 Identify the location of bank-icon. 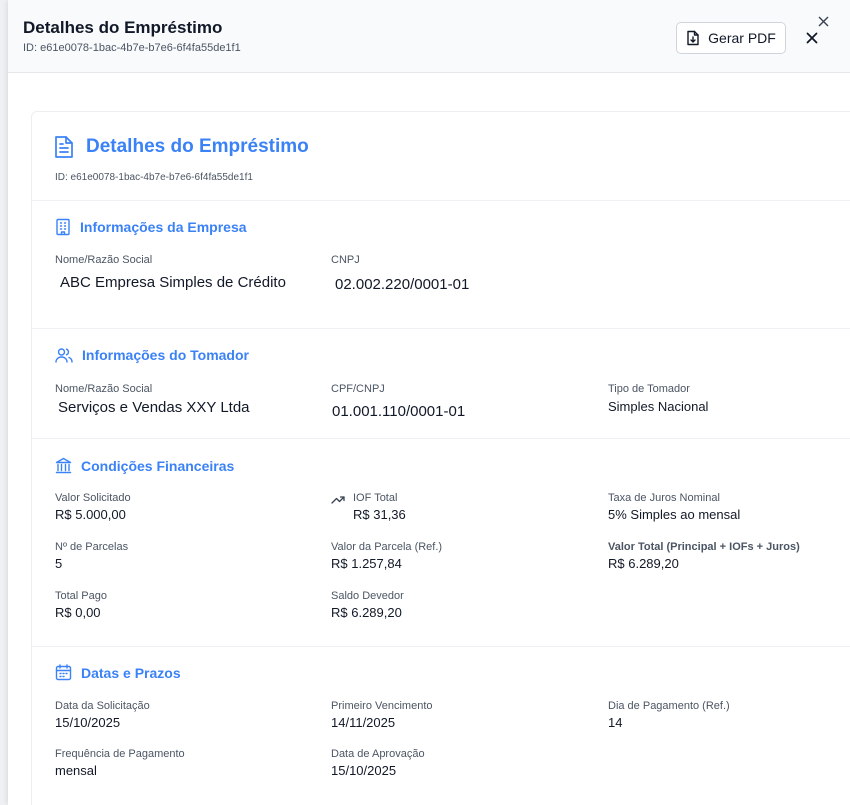
(63, 465).